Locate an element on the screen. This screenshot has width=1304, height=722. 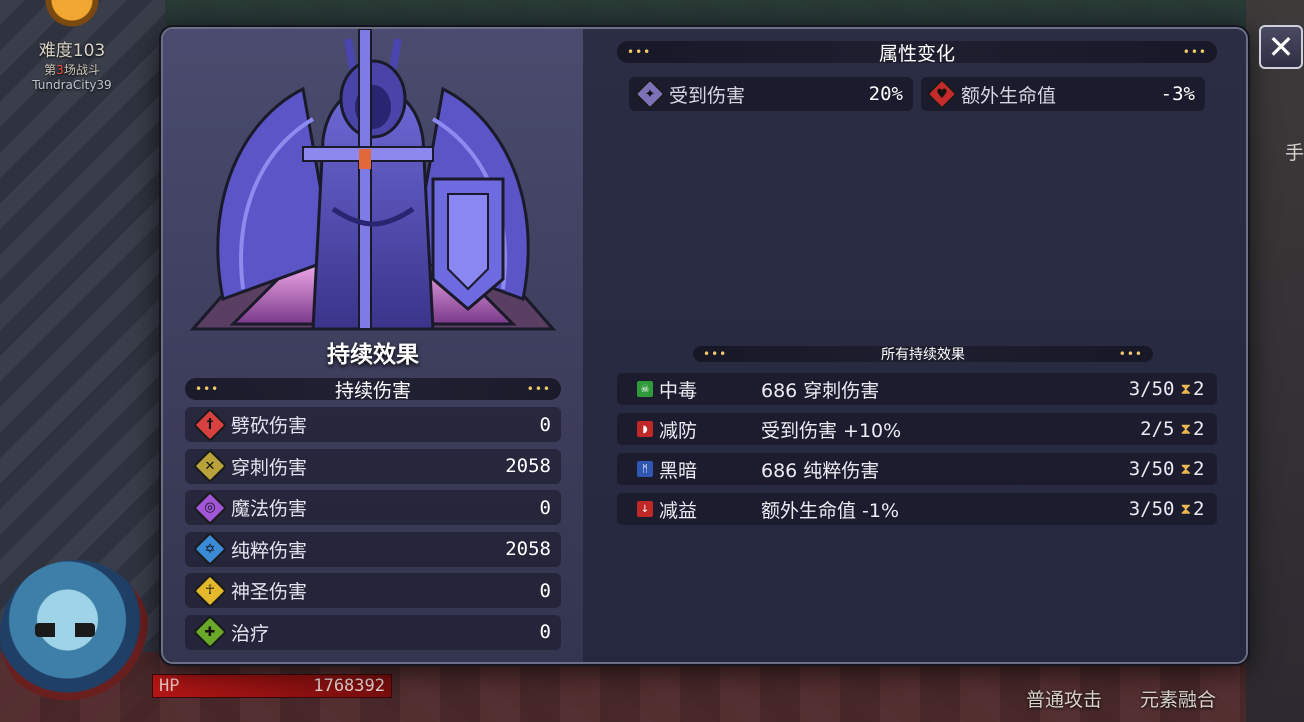
attr-name: 受到伤害 is located at coordinates (707, 95).